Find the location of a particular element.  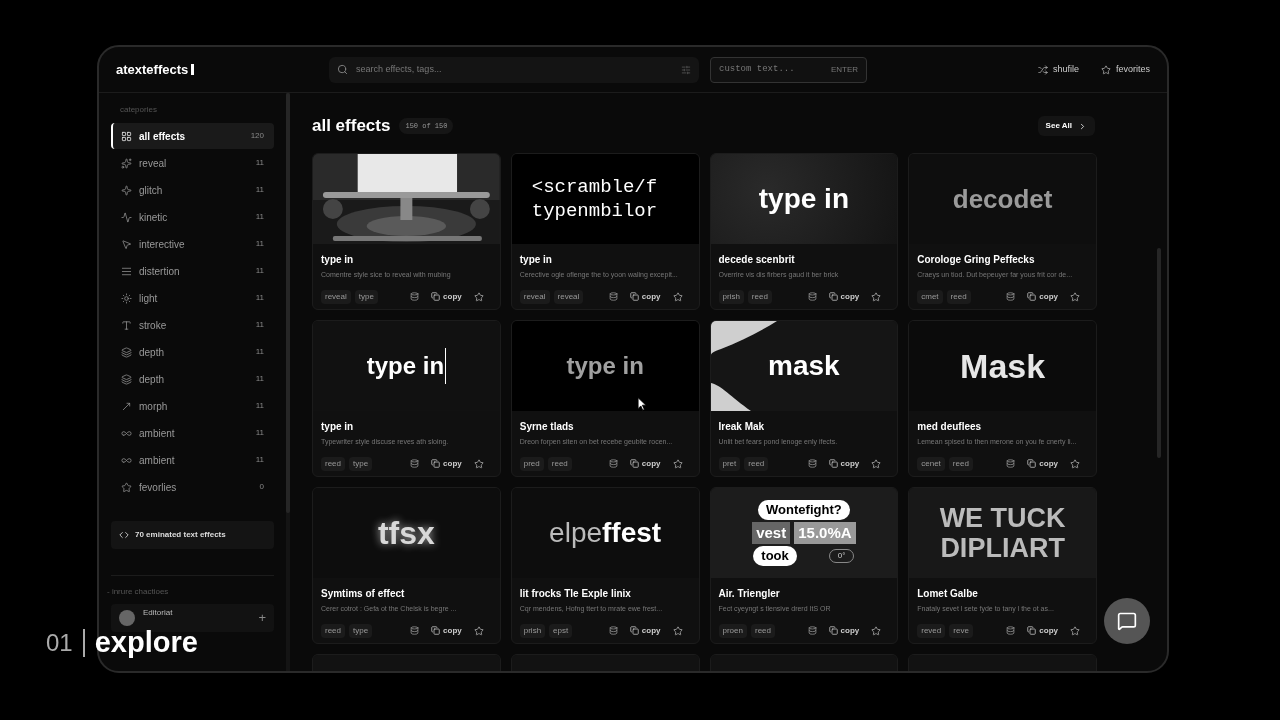

category-item: light 11 is located at coordinates (192, 298).